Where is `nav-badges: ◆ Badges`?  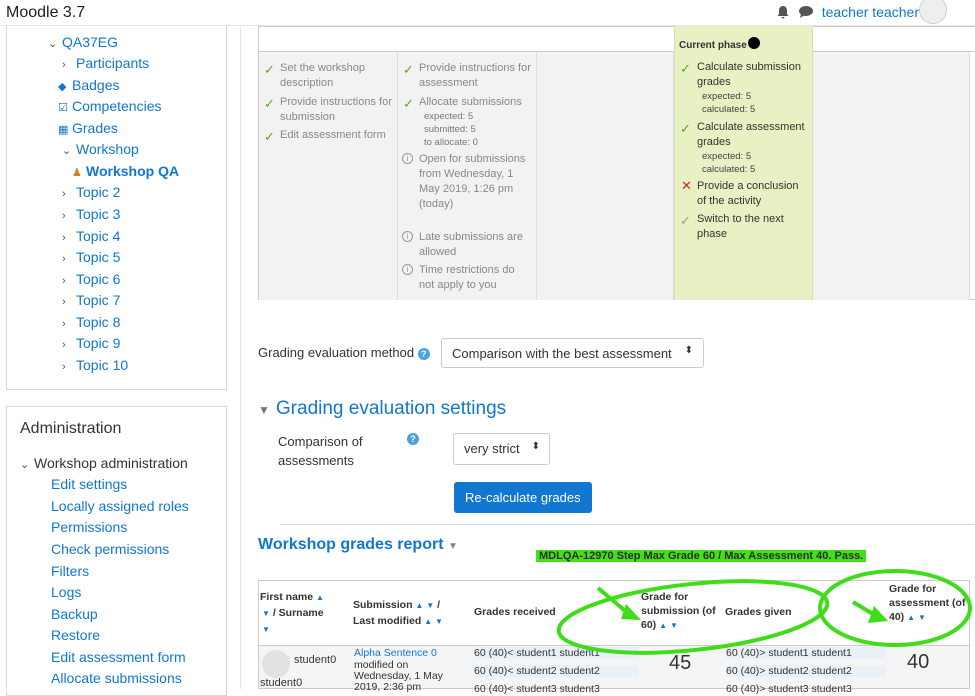 nav-badges: ◆ Badges is located at coordinates (88, 85).